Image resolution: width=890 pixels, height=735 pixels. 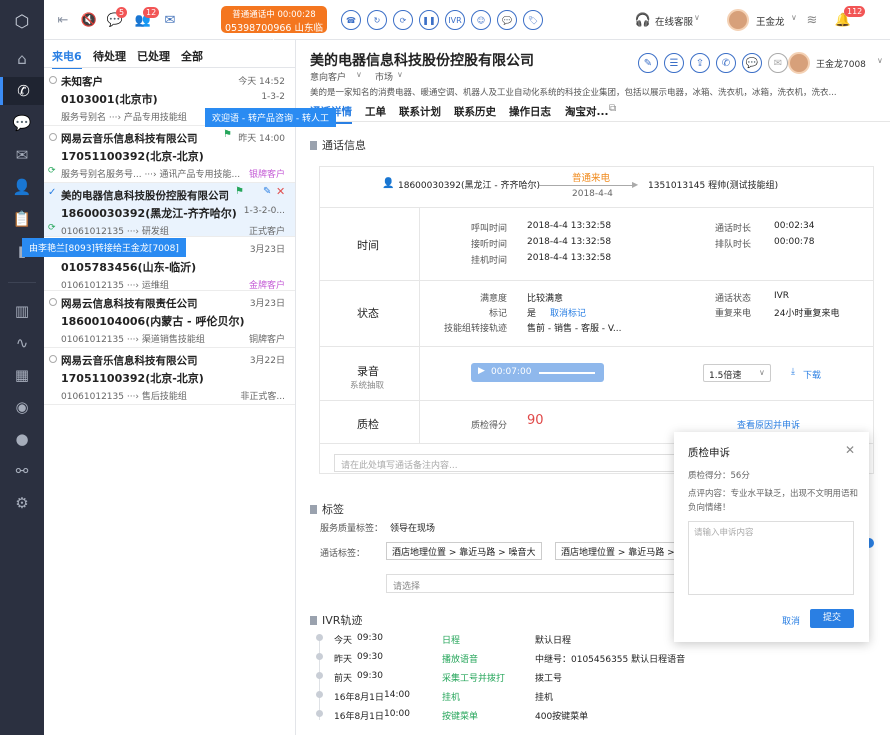 What do you see at coordinates (274, 27) in the screenshot?
I see `call-status-box: 普通通话中 00:00:28 05398700966 山东临沂` at bounding box center [274, 27].